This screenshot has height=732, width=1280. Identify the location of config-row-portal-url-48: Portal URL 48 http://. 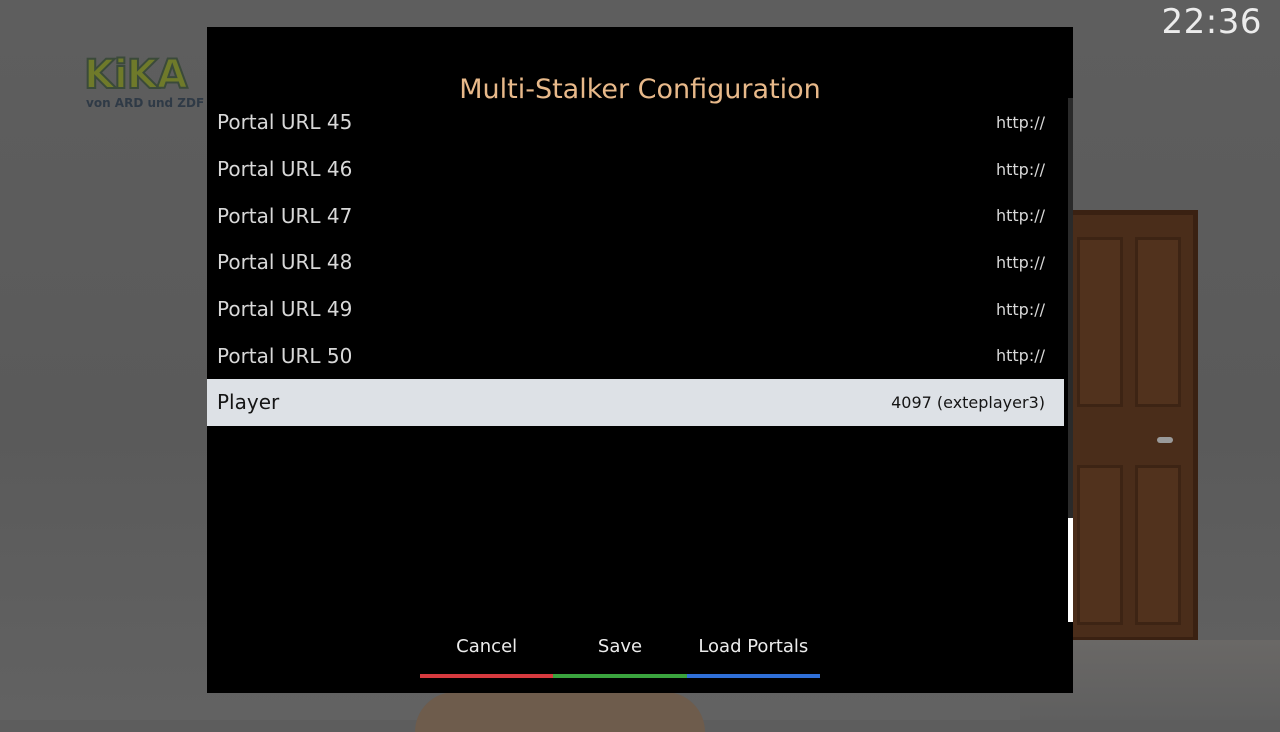
(635, 262).